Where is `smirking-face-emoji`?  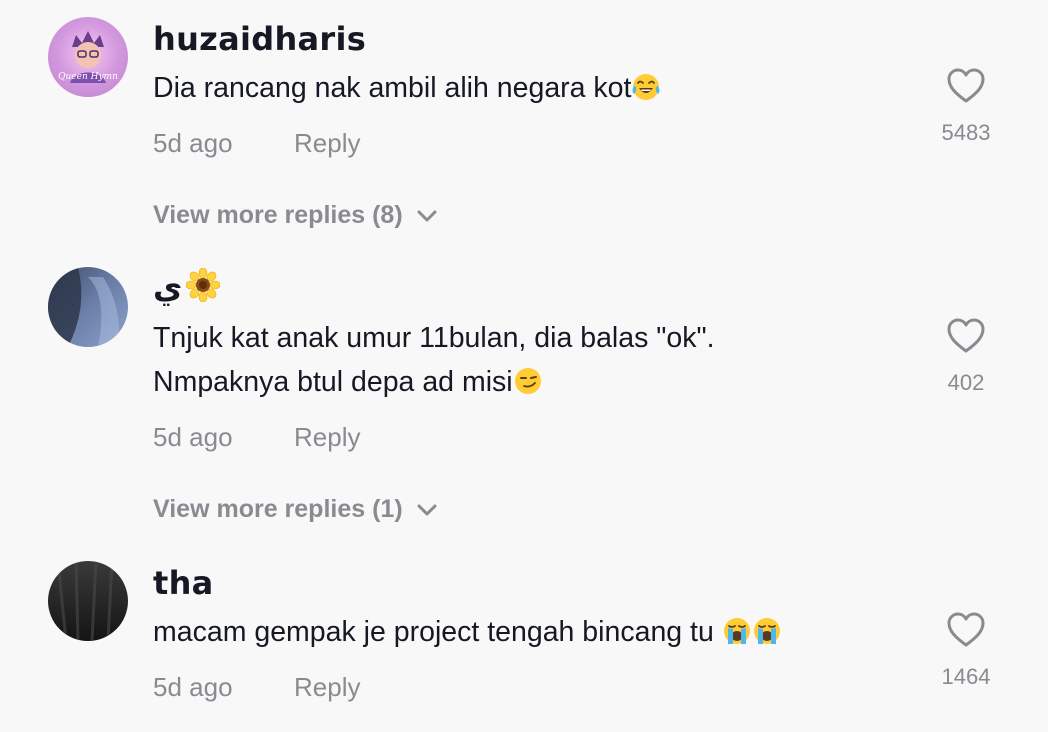 smirking-face-emoji is located at coordinates (527, 381).